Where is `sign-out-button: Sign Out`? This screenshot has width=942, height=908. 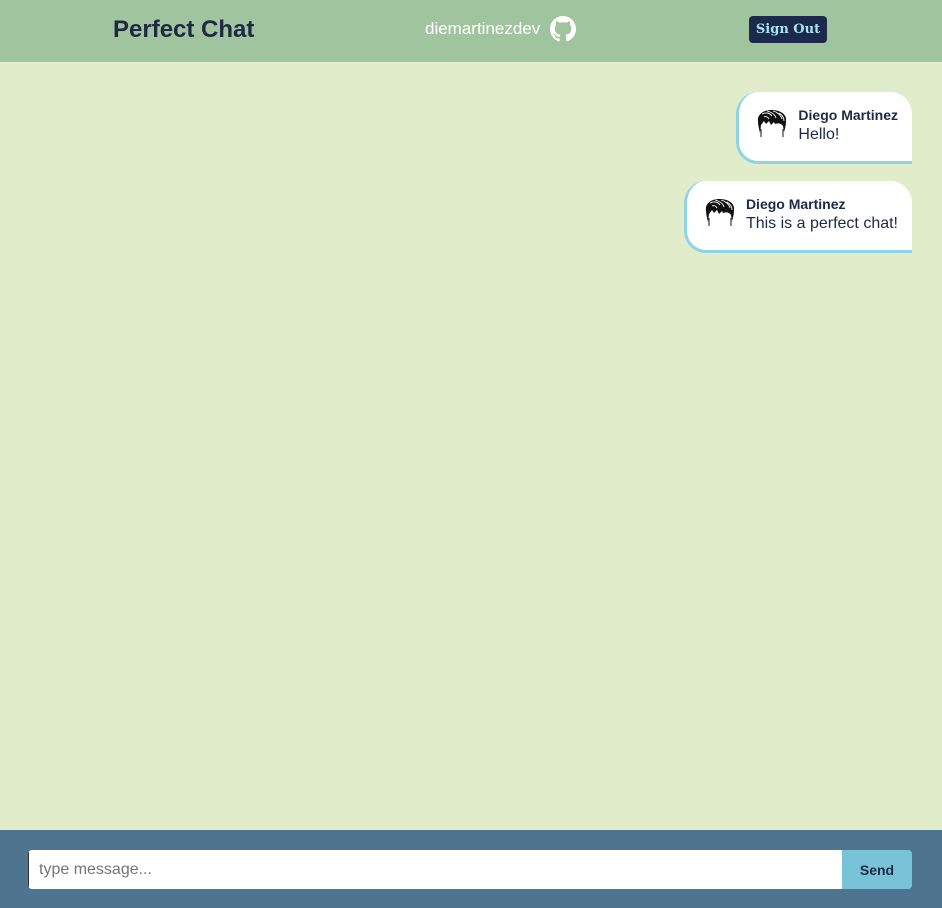 sign-out-button: Sign Out is located at coordinates (788, 29).